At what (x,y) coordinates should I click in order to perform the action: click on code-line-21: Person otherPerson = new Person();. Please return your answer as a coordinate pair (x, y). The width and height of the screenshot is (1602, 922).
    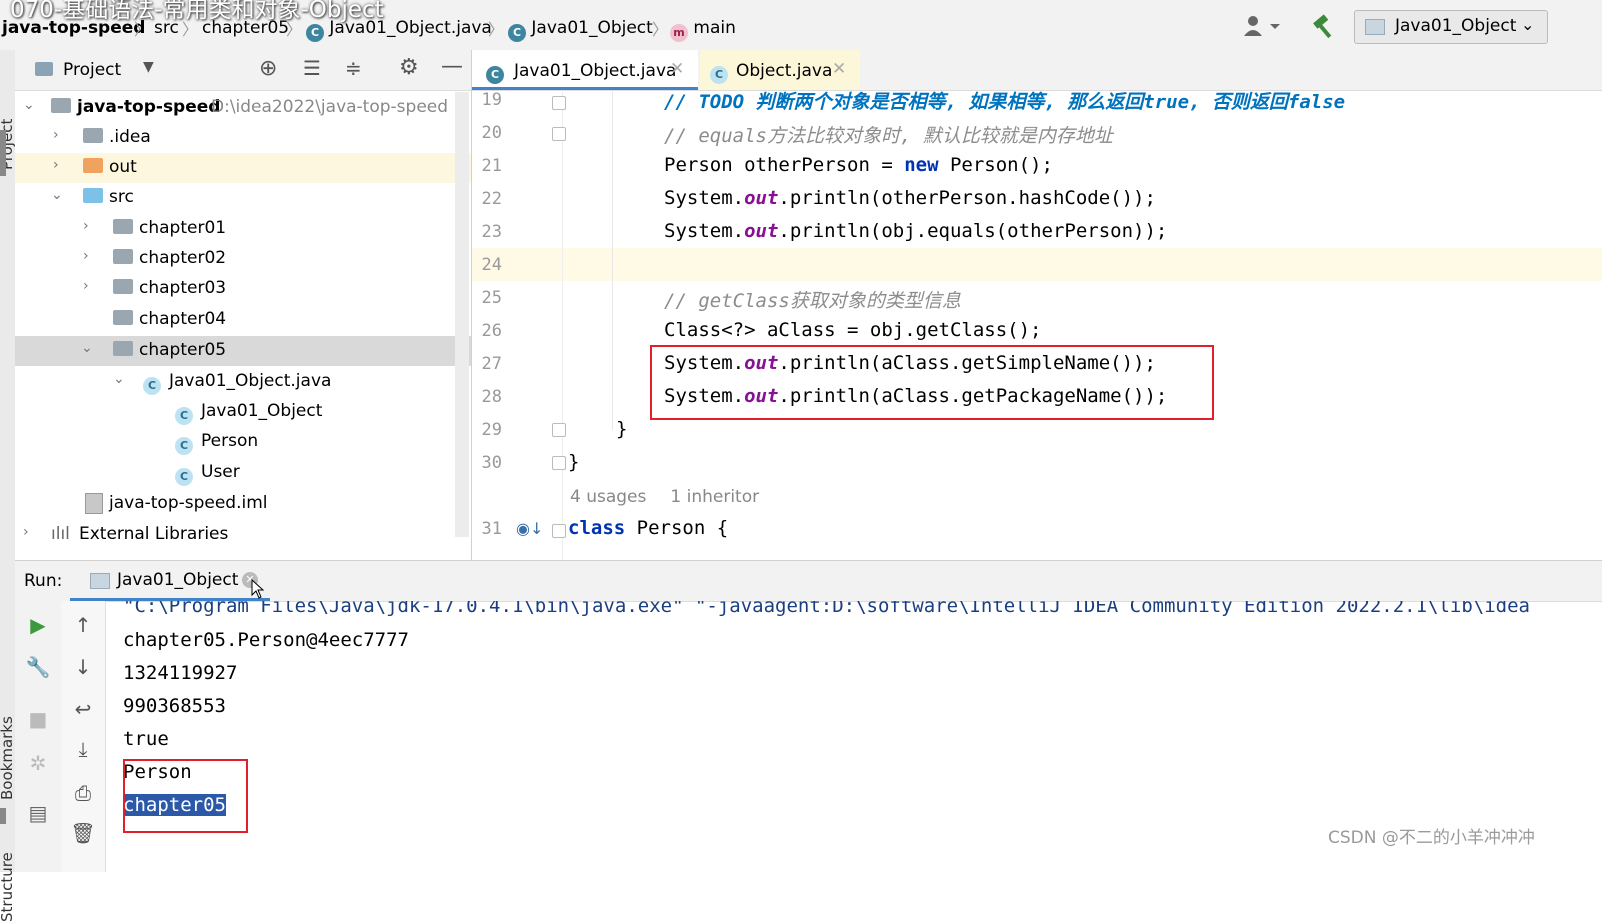
    Looking at the image, I should click on (858, 170).